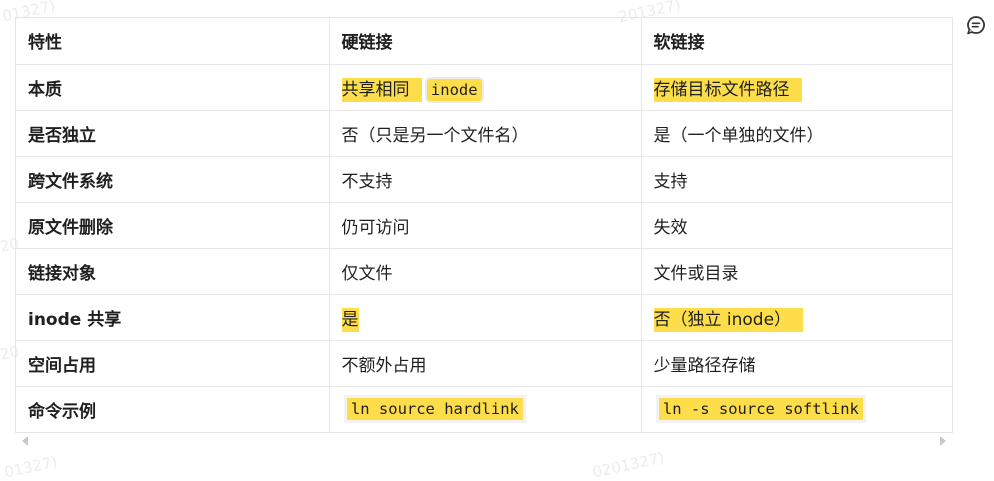 This screenshot has width=994, height=481. Describe the element at coordinates (173, 271) in the screenshot. I see `row-feature: 链接对象` at that location.